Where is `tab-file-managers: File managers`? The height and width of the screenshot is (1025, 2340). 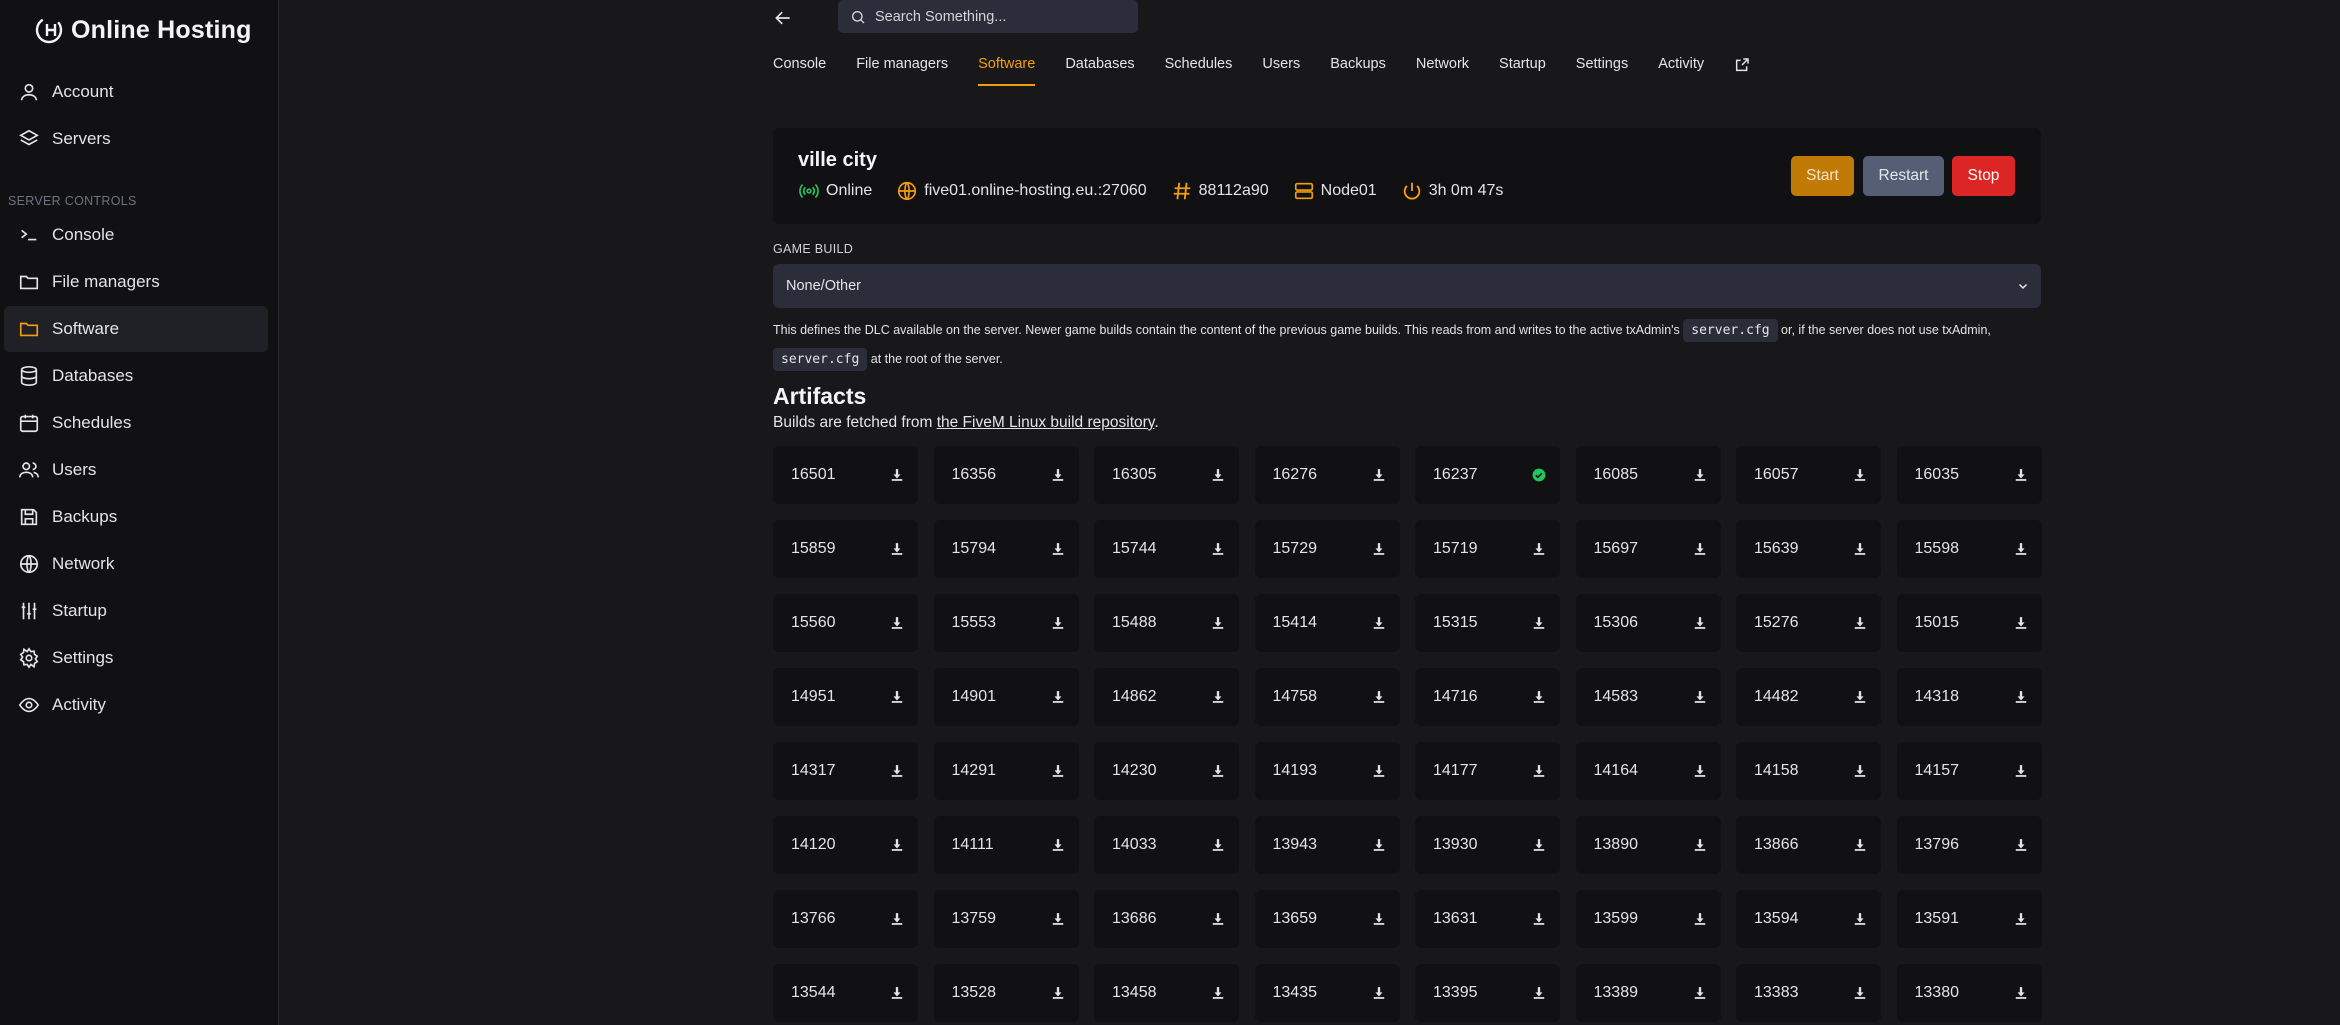
tab-file-managers: File managers is located at coordinates (902, 73).